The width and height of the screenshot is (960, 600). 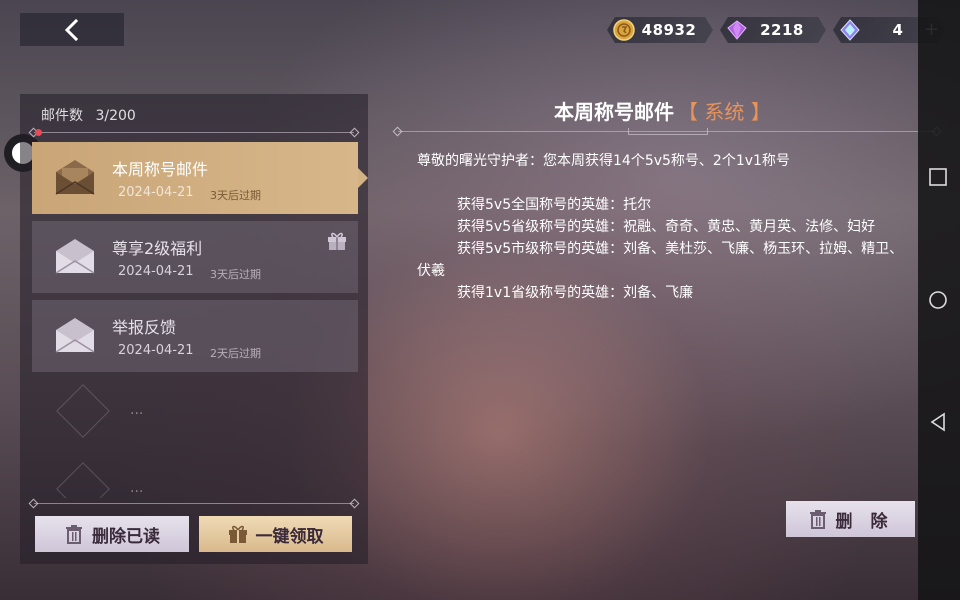 I want to click on unread-dot, so click(x=38, y=132).